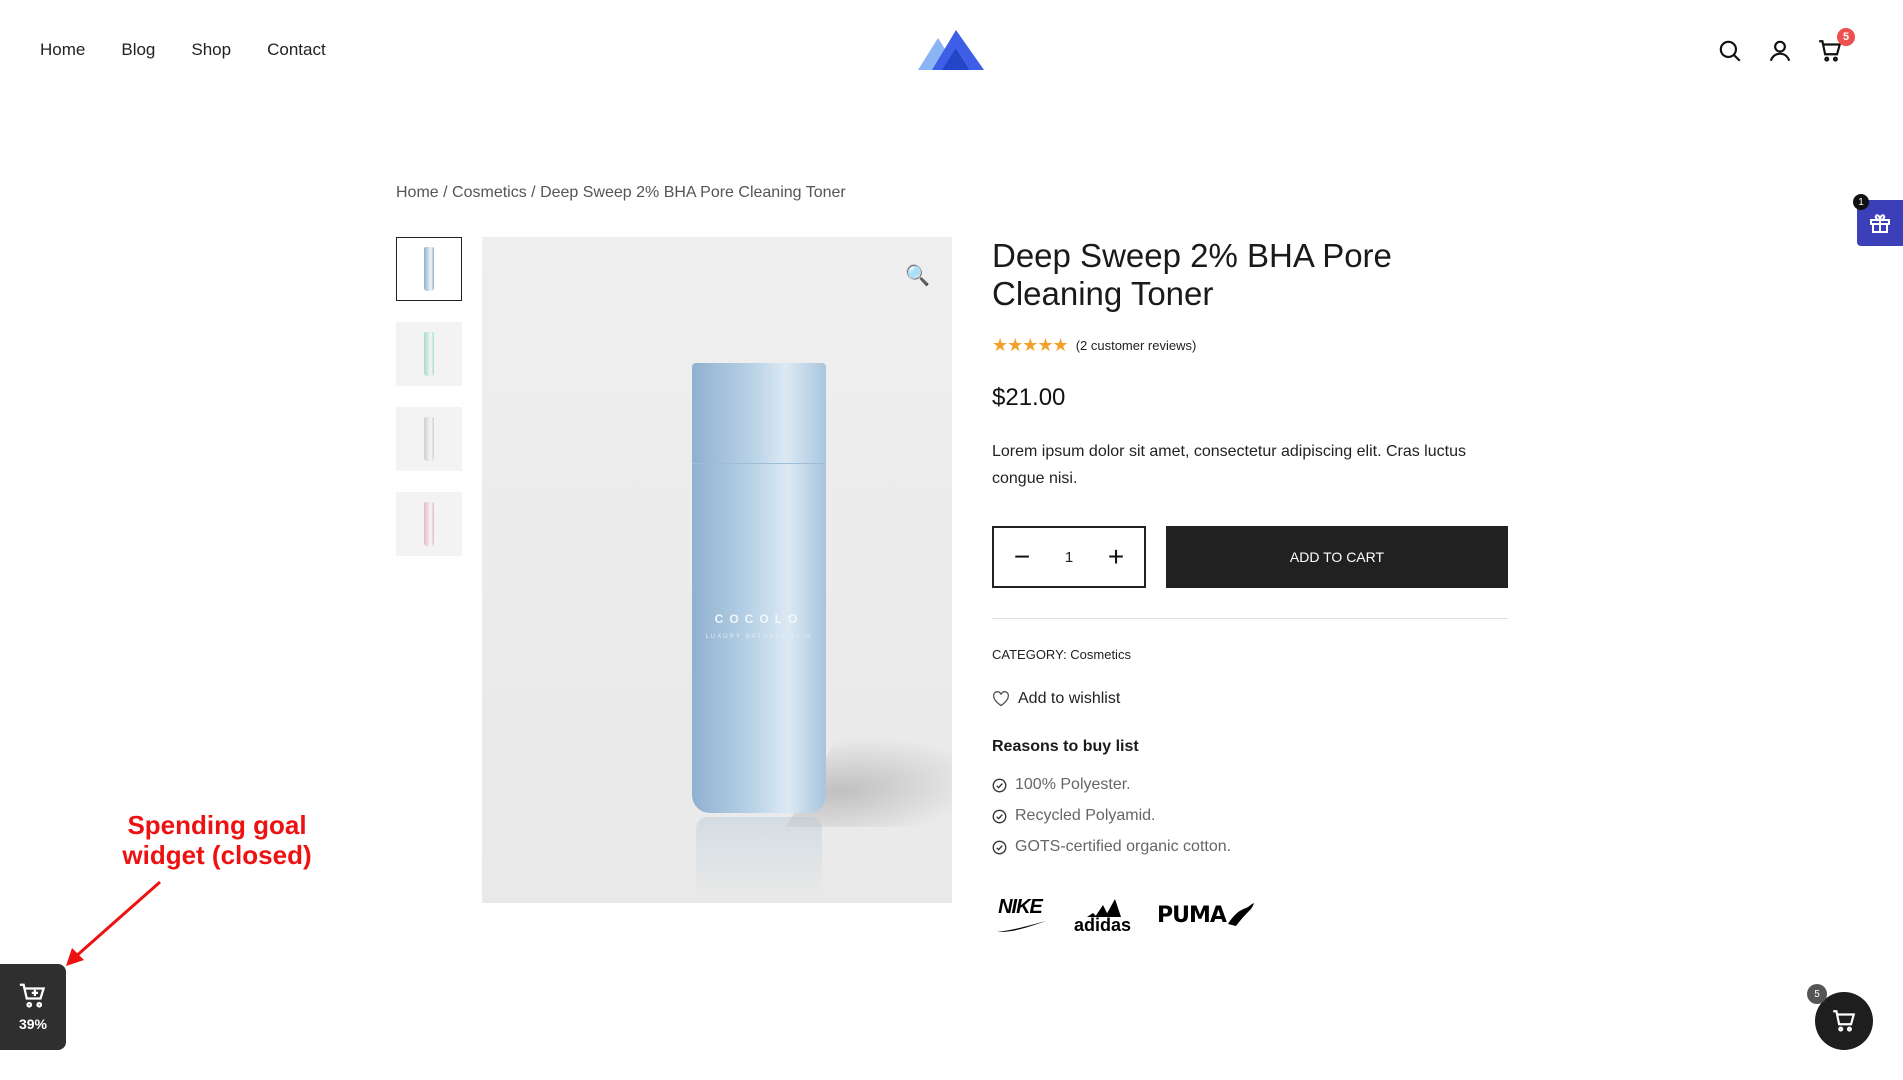  What do you see at coordinates (1123, 846) in the screenshot?
I see `reason-text: GOTS-certified organic cotton.` at bounding box center [1123, 846].